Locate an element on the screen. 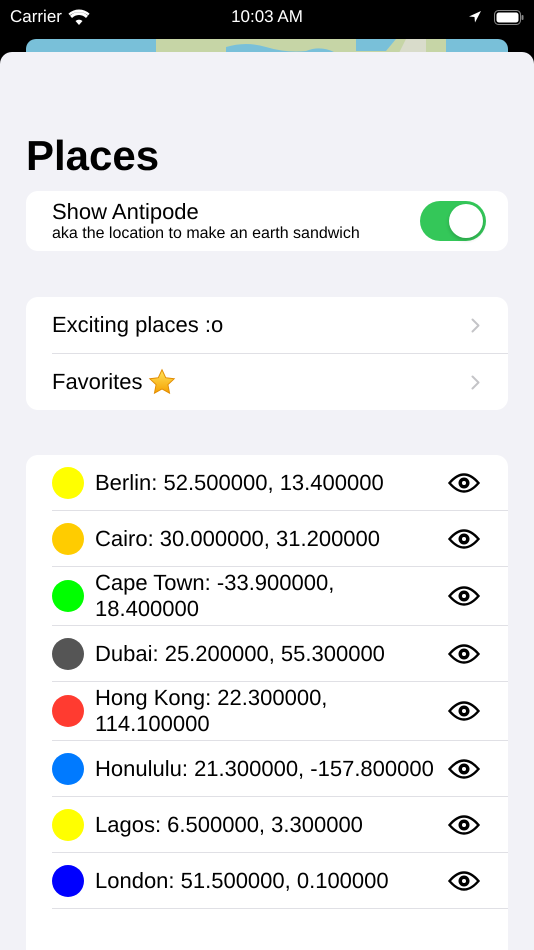  place-coordinates: London: 51.500000, 0.100000 is located at coordinates (242, 881).